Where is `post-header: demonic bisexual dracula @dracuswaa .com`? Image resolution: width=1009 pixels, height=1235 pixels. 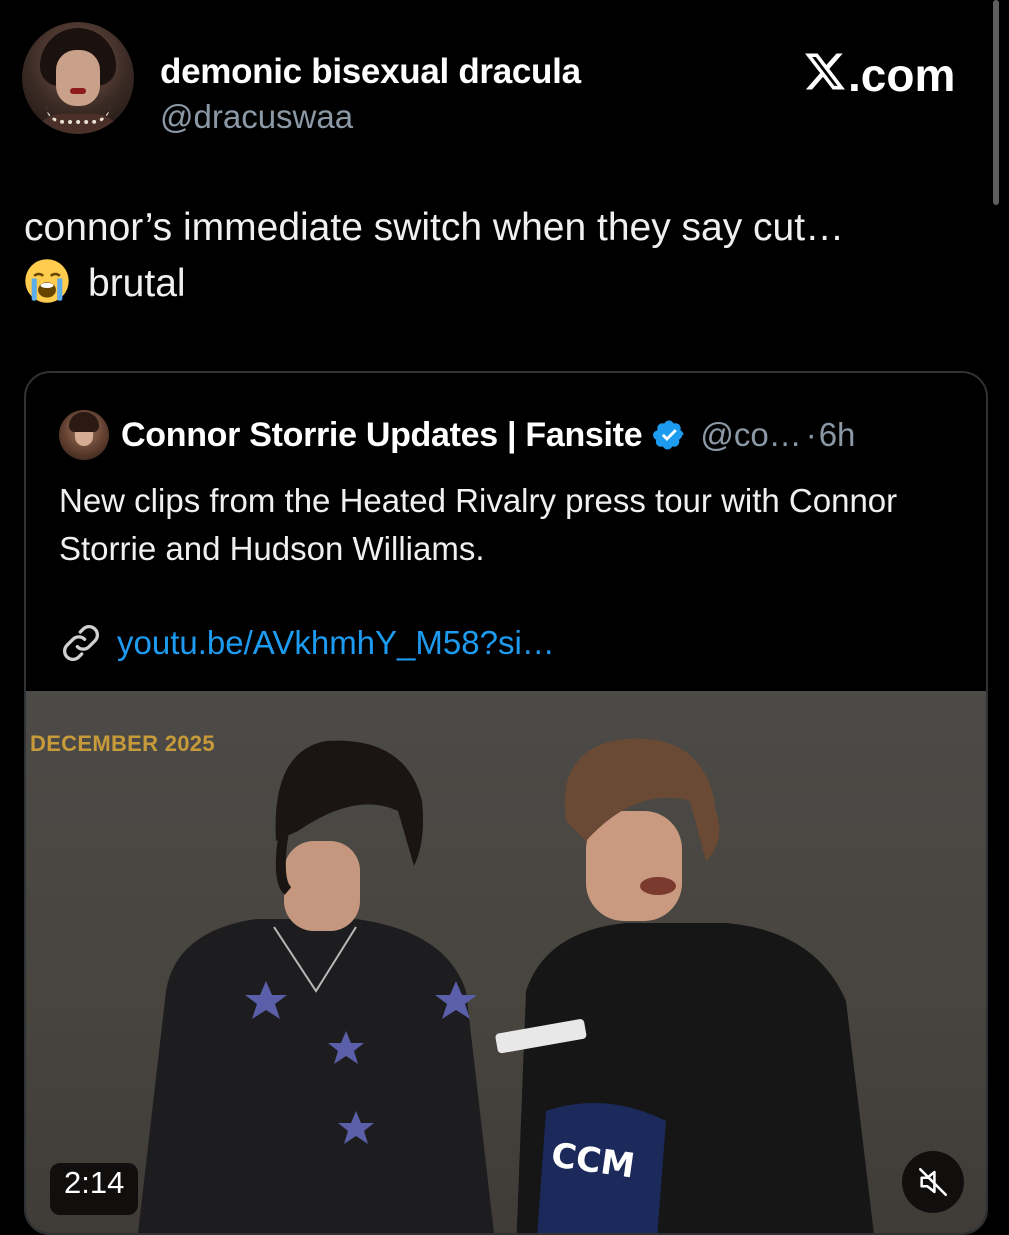
post-header: demonic bisexual dracula @dracuswaa .com is located at coordinates (497, 78).